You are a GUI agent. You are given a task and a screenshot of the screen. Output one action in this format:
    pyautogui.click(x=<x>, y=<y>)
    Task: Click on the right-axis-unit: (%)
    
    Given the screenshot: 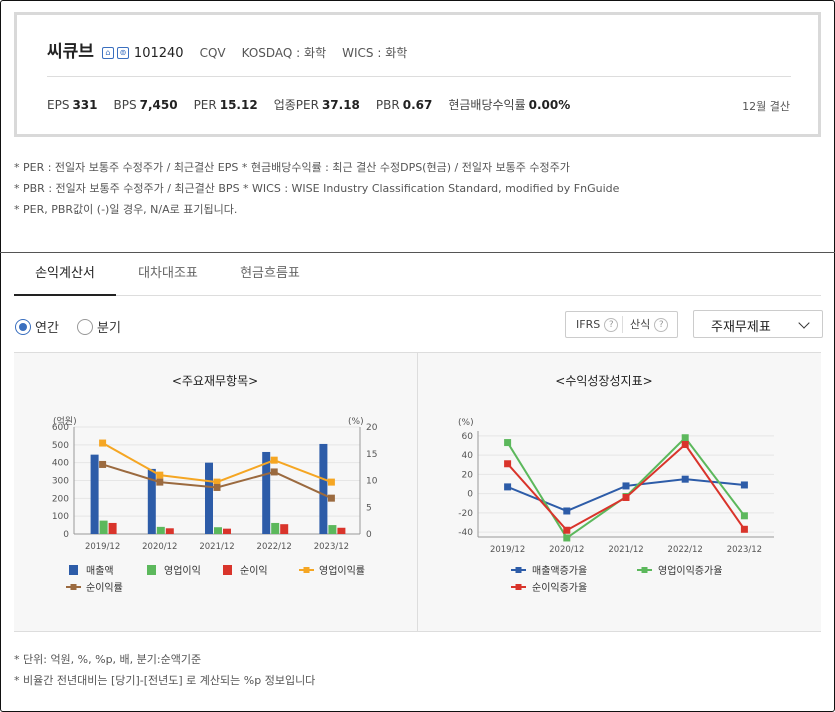 What is the action you would take?
    pyautogui.click(x=356, y=422)
    